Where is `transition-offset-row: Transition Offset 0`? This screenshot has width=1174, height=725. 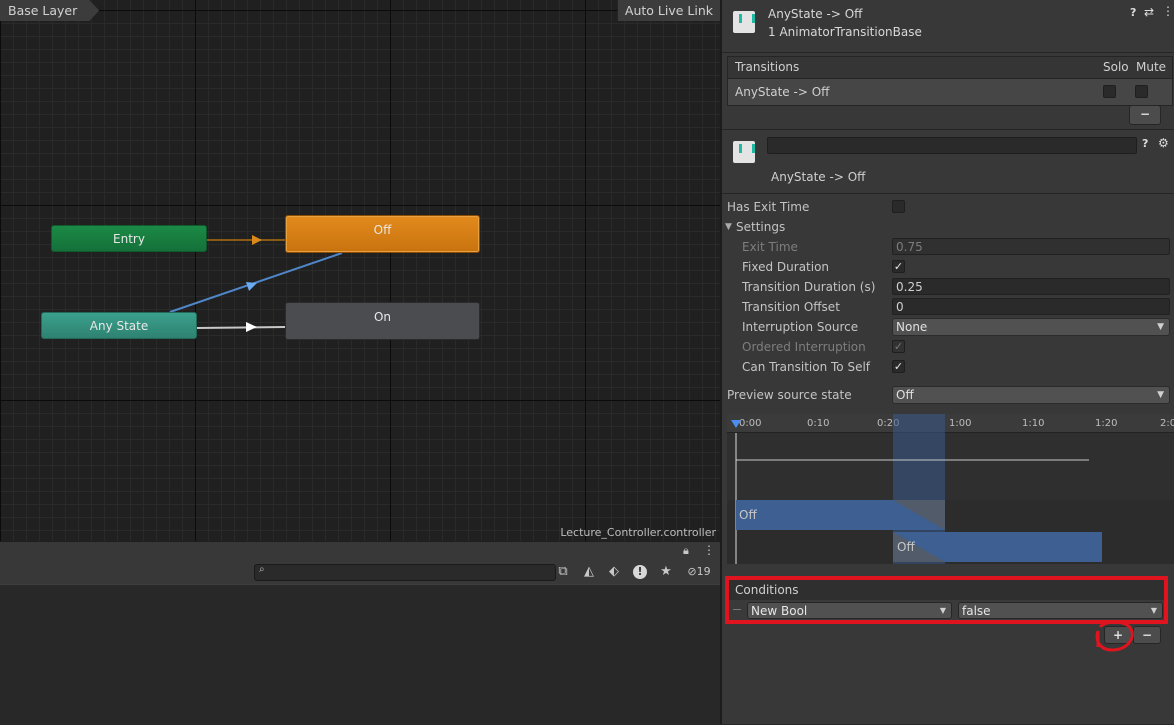
transition-offset-row: Transition Offset 0 is located at coordinates (948, 307).